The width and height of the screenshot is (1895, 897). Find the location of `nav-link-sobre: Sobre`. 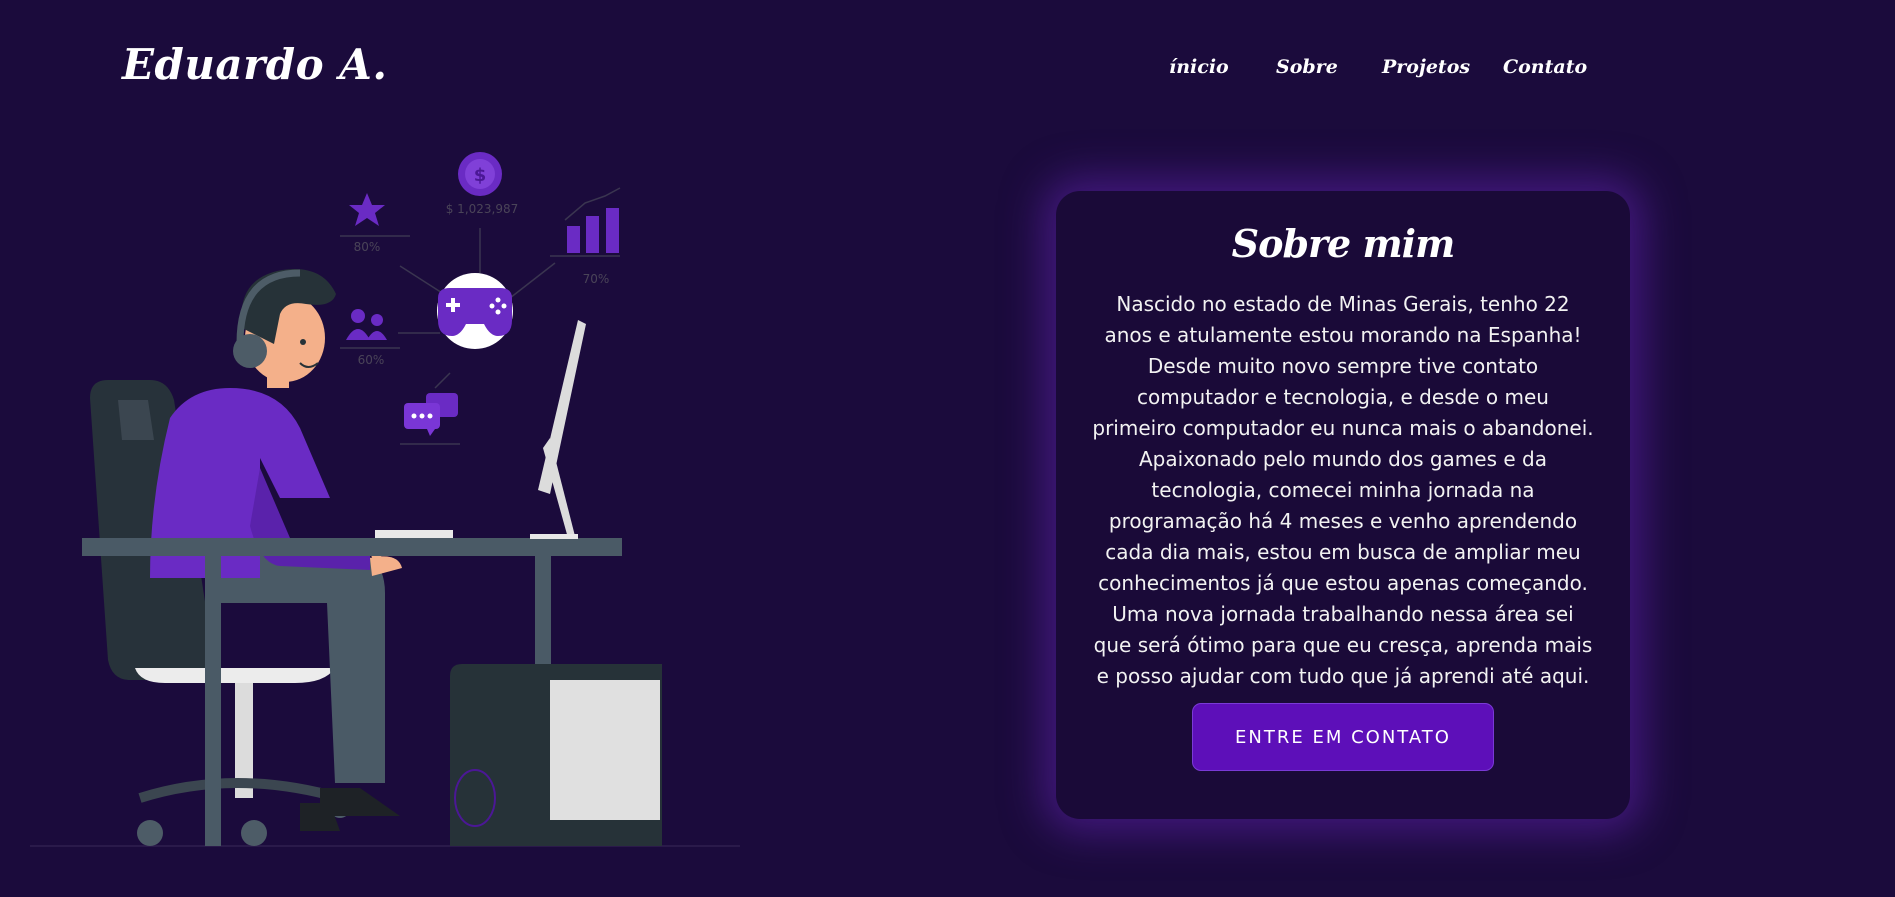

nav-link-sobre: Sobre is located at coordinates (1307, 67).